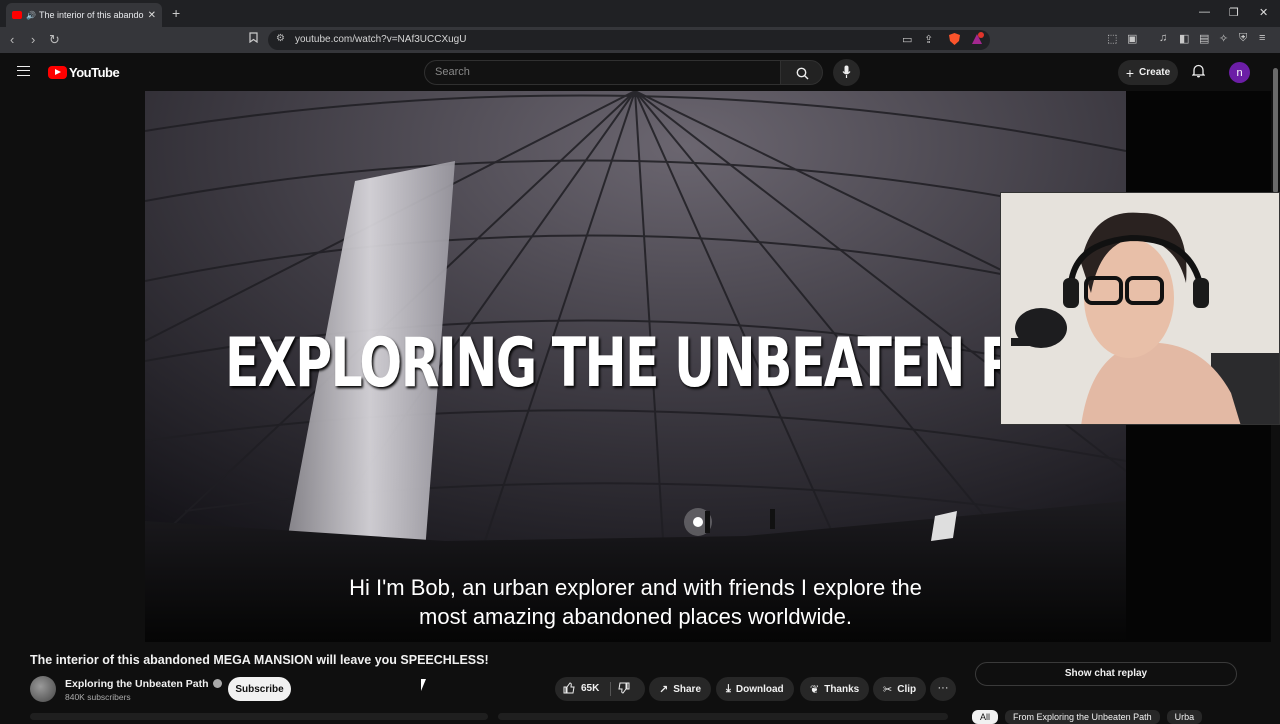 Image resolution: width=1280 pixels, height=724 pixels. Describe the element at coordinates (1112, 38) in the screenshot. I see `extensions-icon: ⬚` at that location.